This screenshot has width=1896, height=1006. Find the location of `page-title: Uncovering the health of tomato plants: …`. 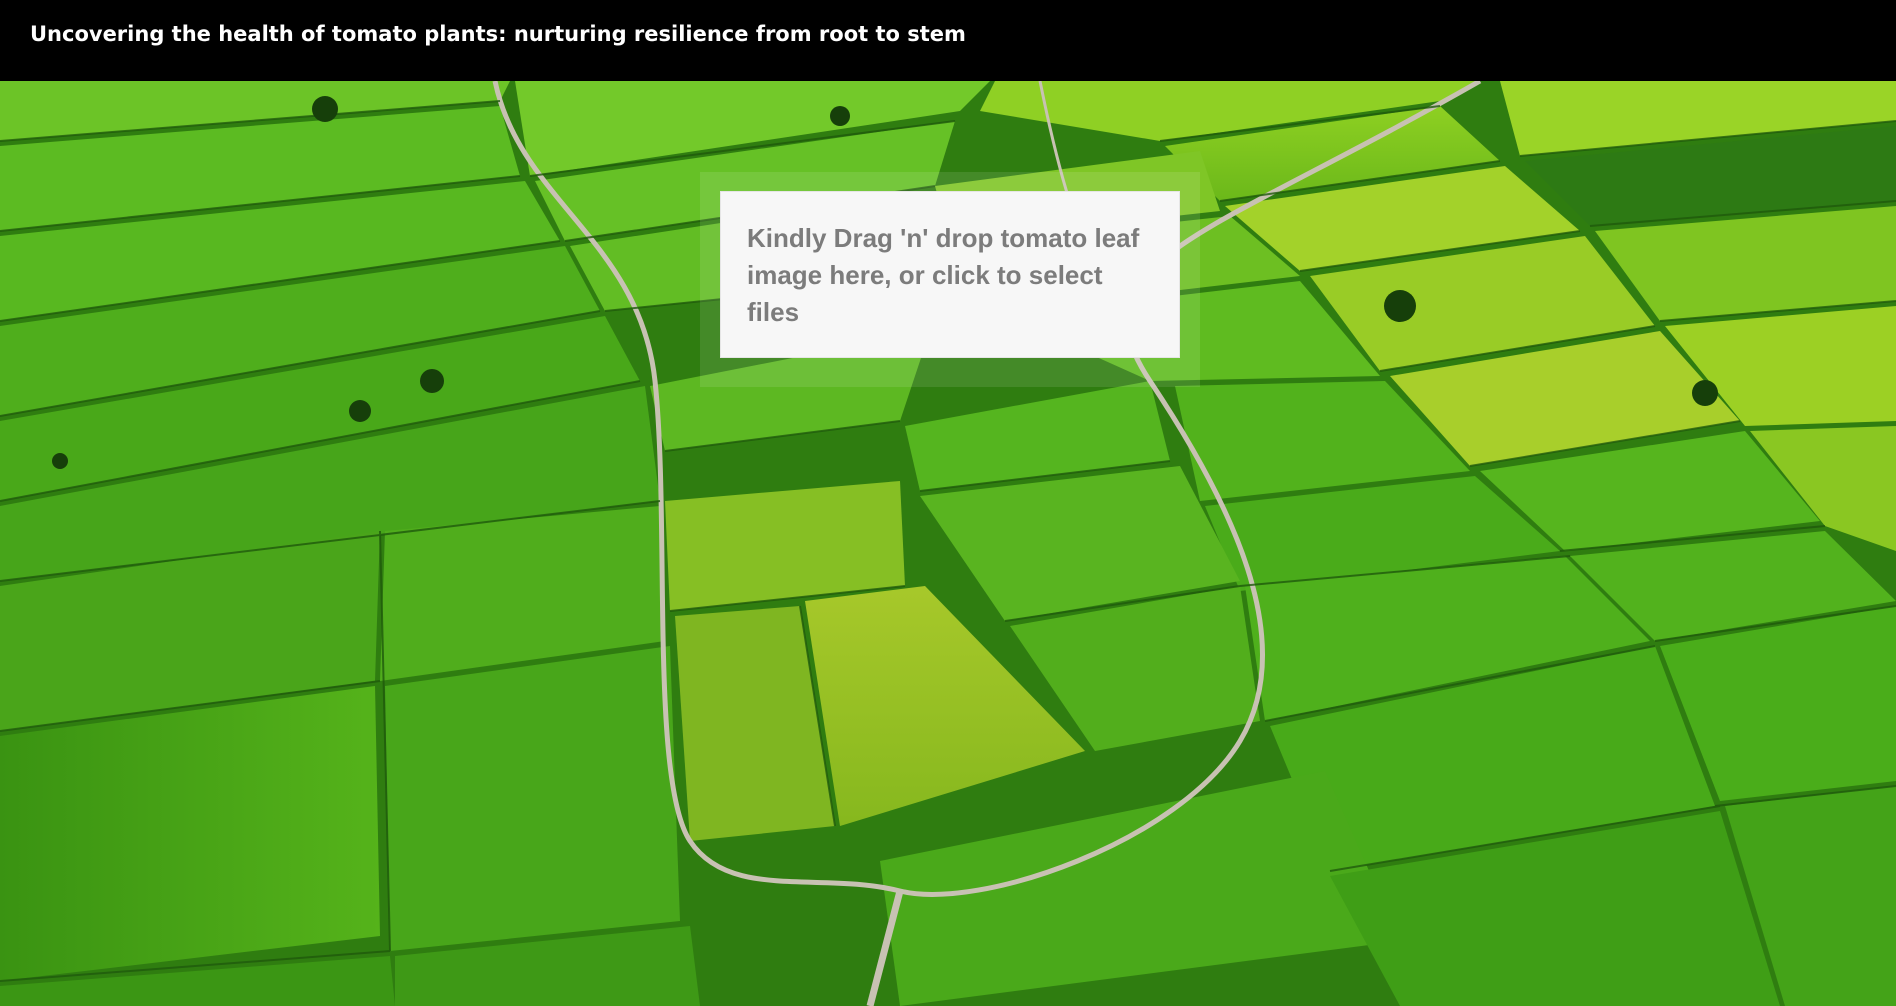

page-title: Uncovering the health of tomato plants: … is located at coordinates (498, 34).